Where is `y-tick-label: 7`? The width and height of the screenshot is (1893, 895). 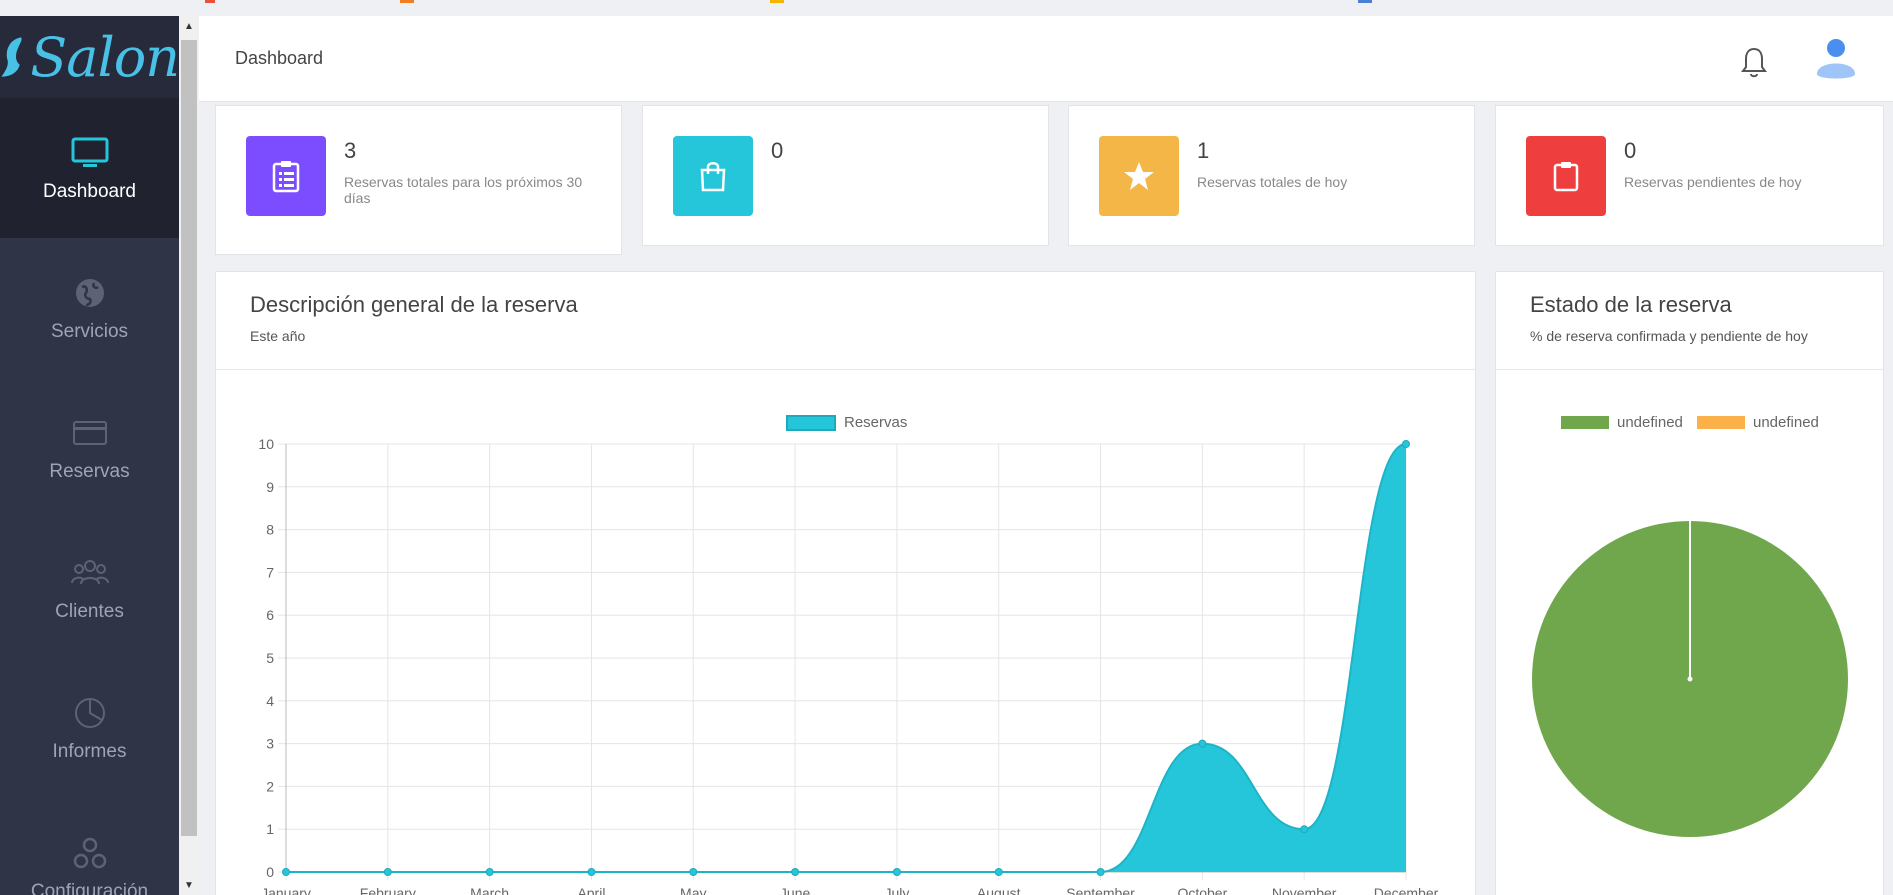 y-tick-label: 7 is located at coordinates (270, 572).